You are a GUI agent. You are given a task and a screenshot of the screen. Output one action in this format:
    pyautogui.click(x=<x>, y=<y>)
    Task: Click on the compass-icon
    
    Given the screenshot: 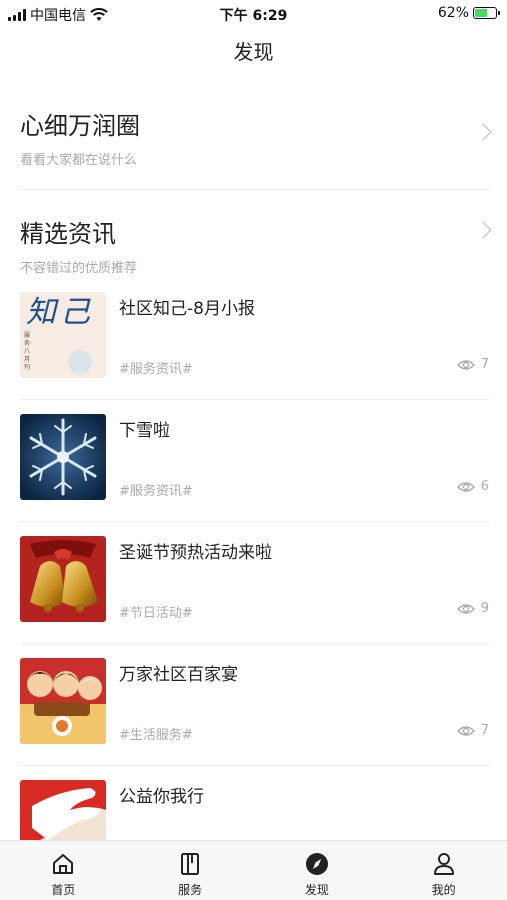 What is the action you would take?
    pyautogui.click(x=316, y=864)
    